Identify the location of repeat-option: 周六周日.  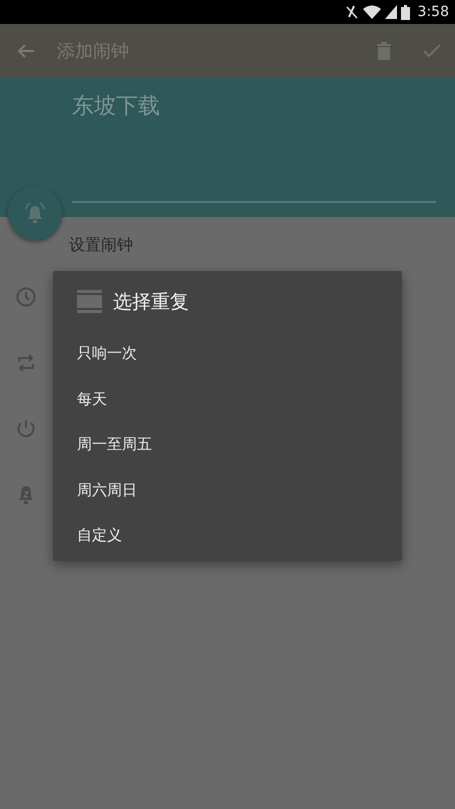
(227, 490).